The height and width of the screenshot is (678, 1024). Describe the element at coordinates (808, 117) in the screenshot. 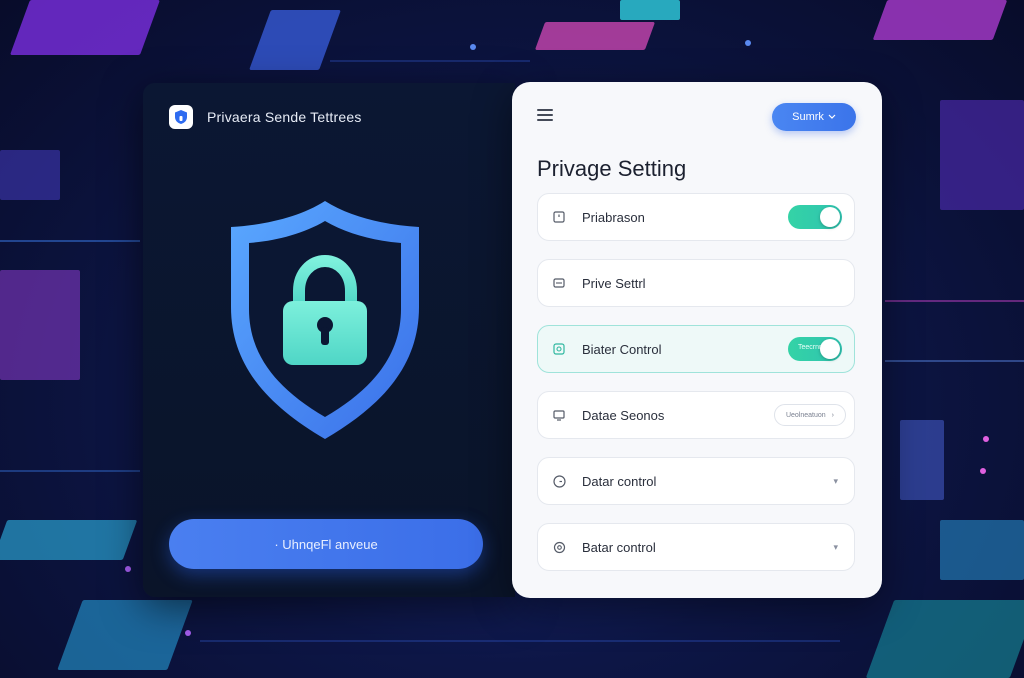

I see `search-label: Sumrk` at that location.